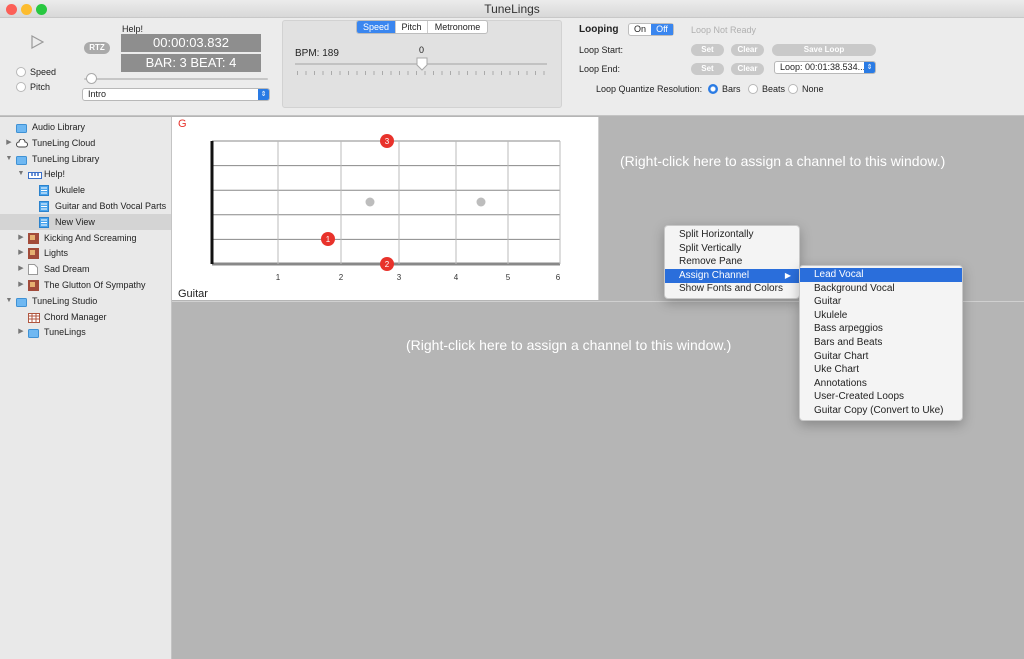  What do you see at coordinates (881, 343) in the screenshot?
I see `channel-menu-item: Bars and Beats` at bounding box center [881, 343].